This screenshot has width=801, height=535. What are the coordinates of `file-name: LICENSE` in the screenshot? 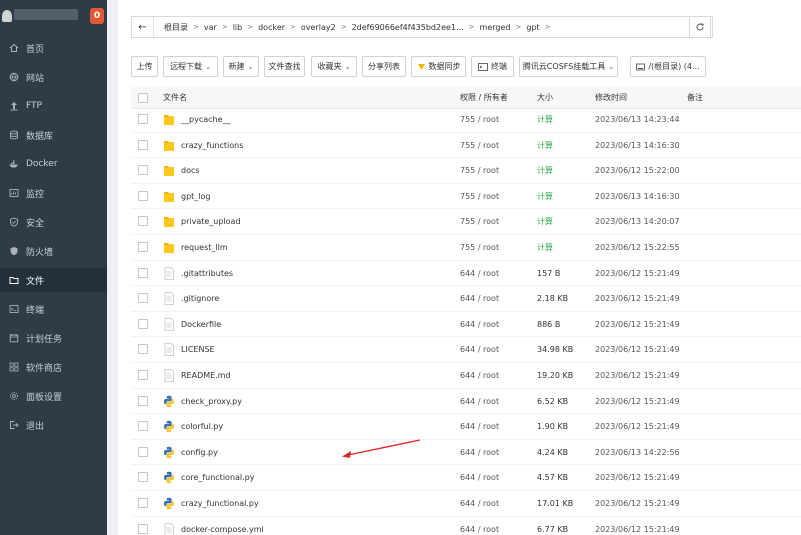 It's located at (198, 350).